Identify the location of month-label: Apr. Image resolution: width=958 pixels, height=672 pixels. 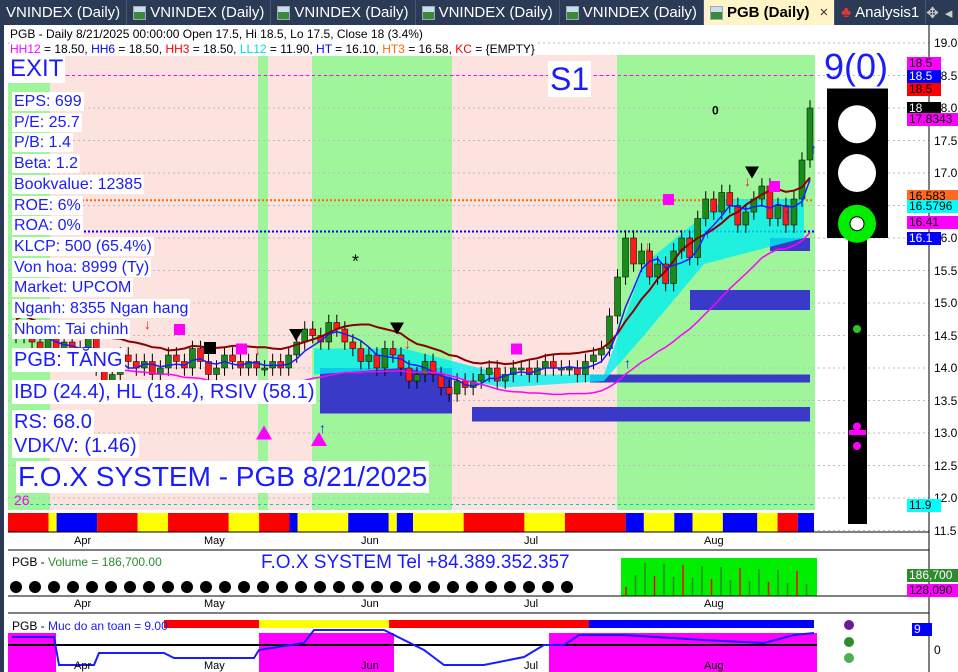
(83, 541).